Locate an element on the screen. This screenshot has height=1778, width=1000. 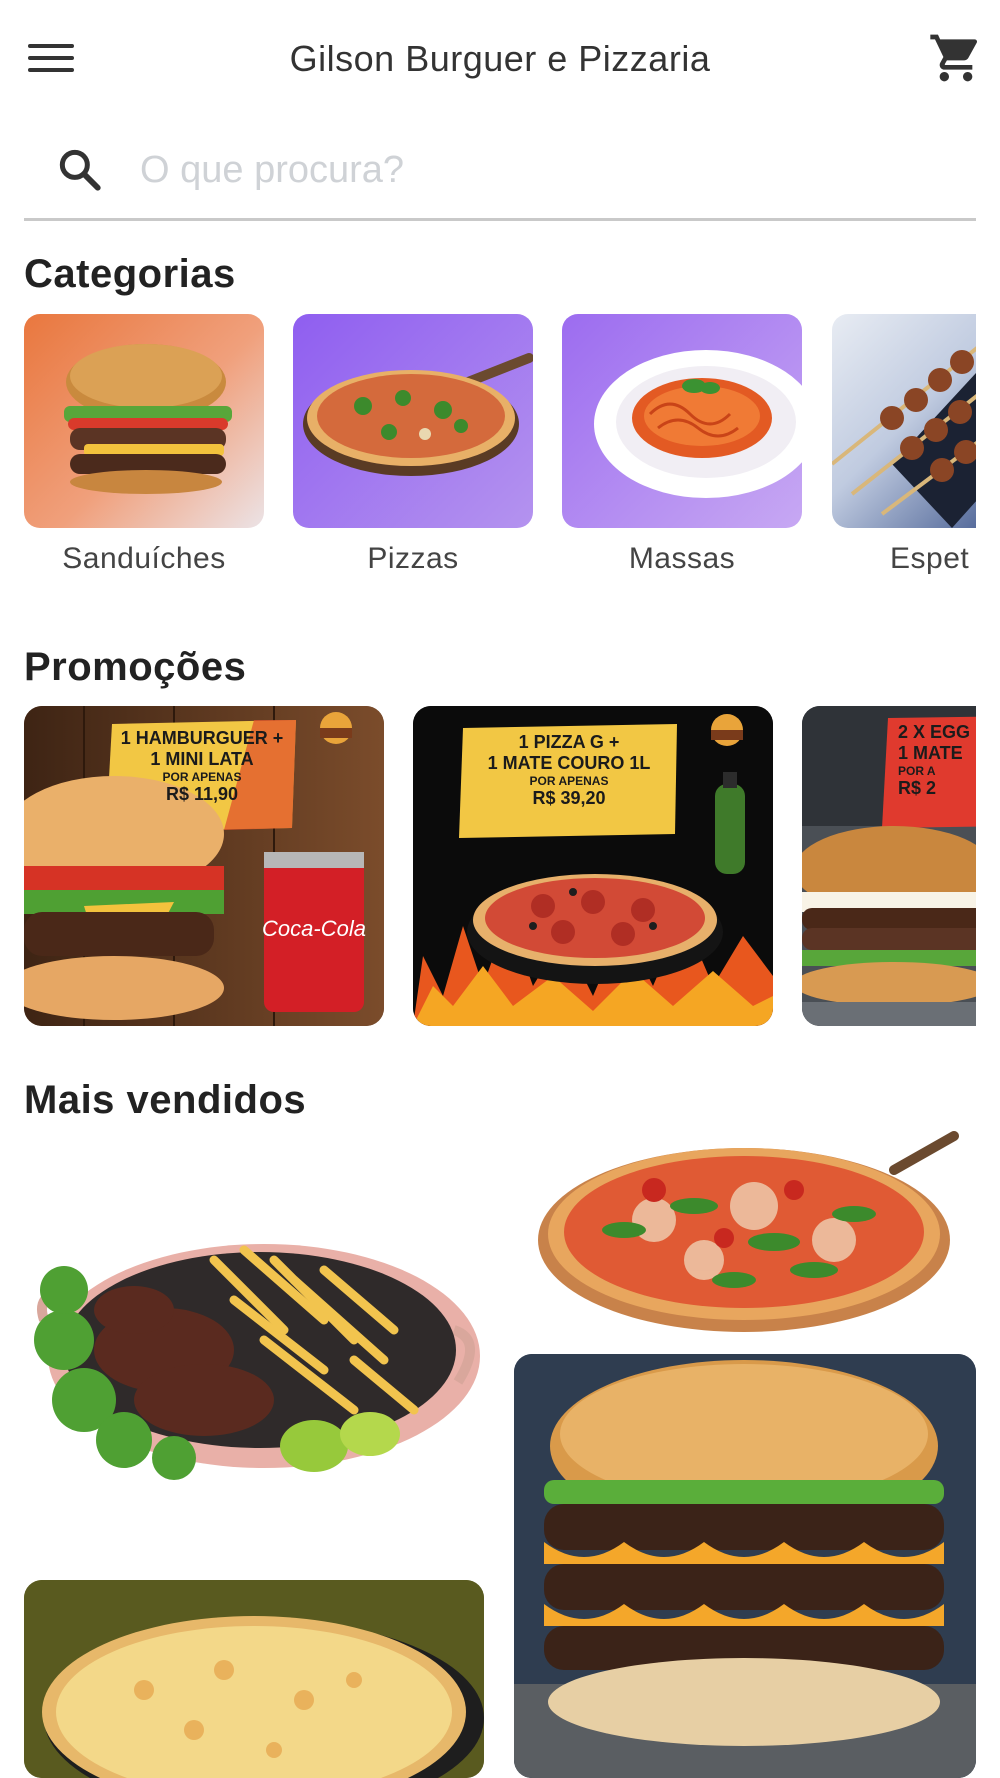
cart-icon is located at coordinates (954, 58).